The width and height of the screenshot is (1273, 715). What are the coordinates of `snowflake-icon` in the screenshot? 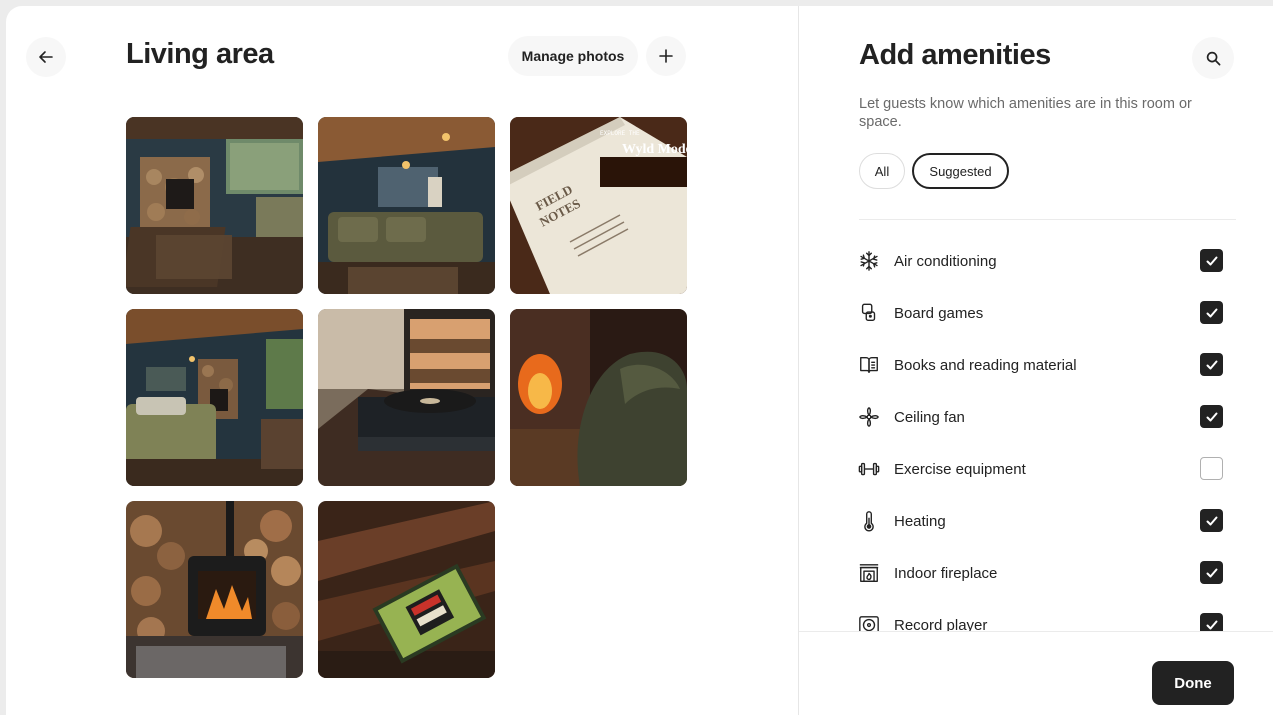 It's located at (869, 261).